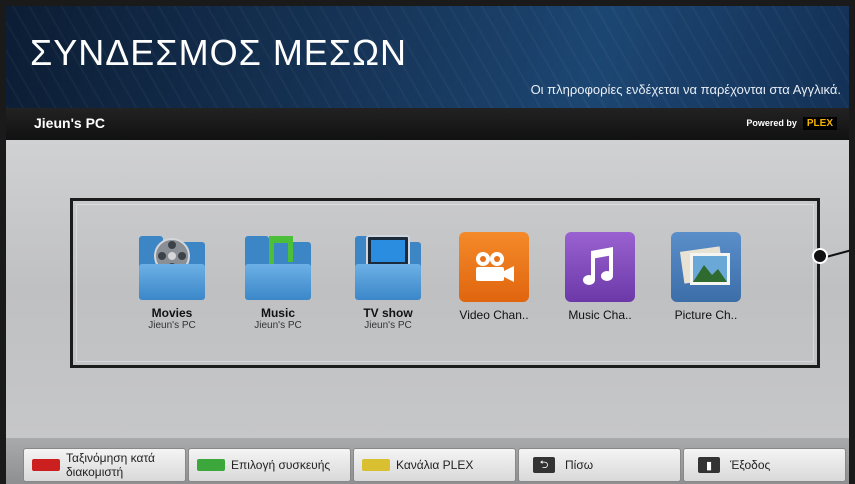 The width and height of the screenshot is (855, 484). Describe the element at coordinates (278, 267) in the screenshot. I see `music-note-folder-icon` at that location.